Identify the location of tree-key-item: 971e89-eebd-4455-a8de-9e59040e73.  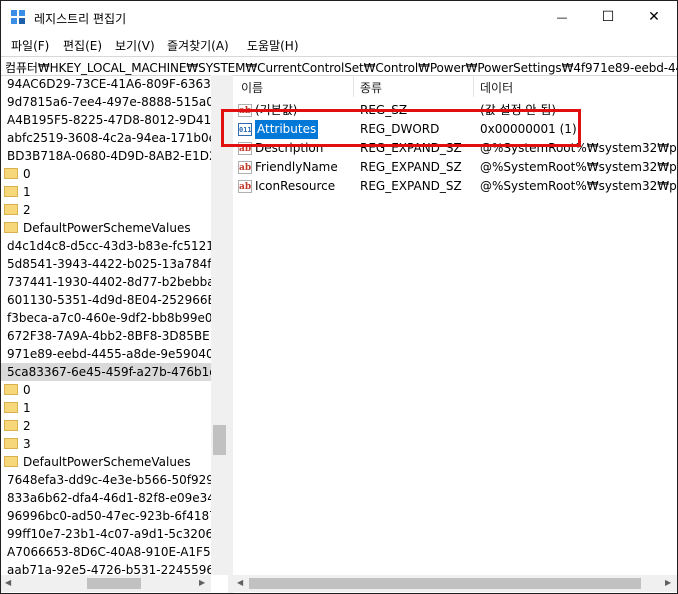
(106, 354).